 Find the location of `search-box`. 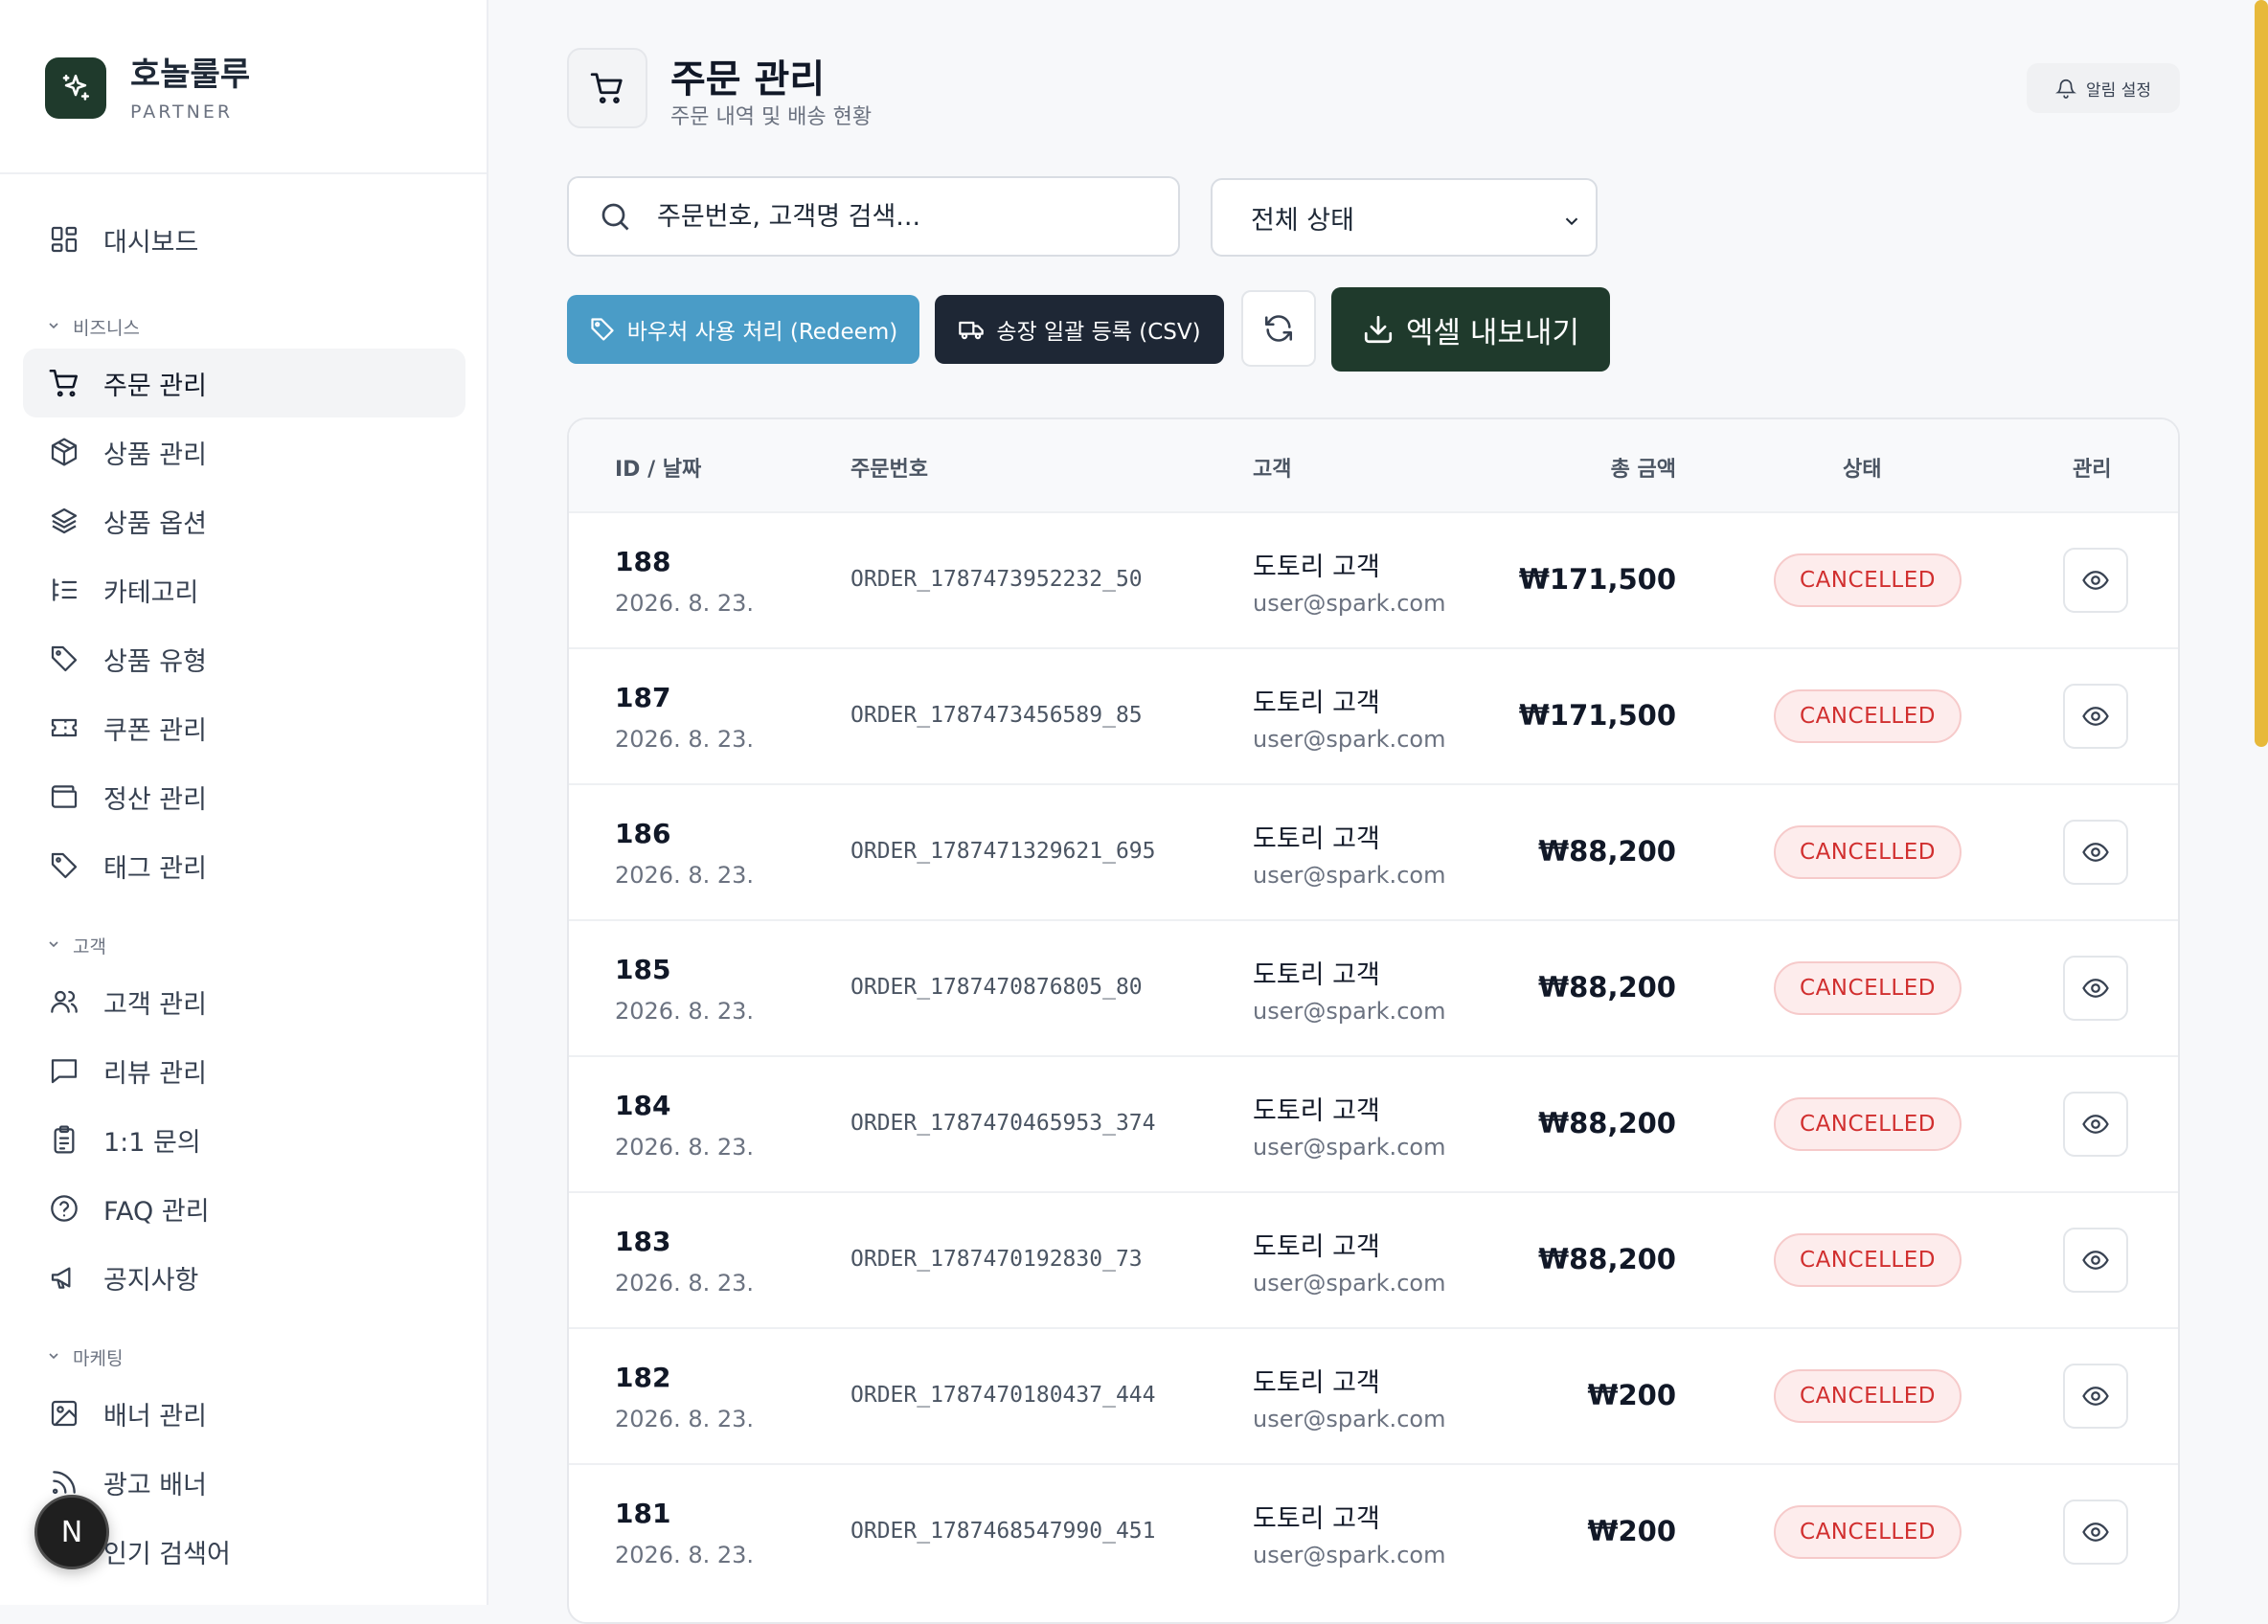

search-box is located at coordinates (873, 216).